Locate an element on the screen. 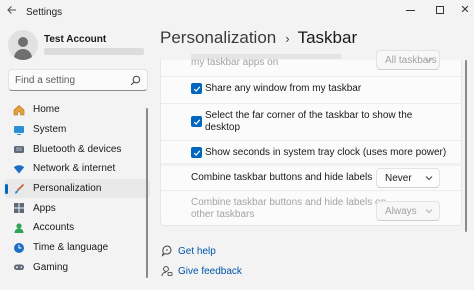 The height and width of the screenshot is (290, 474). minimize-icon is located at coordinates (410, 10).